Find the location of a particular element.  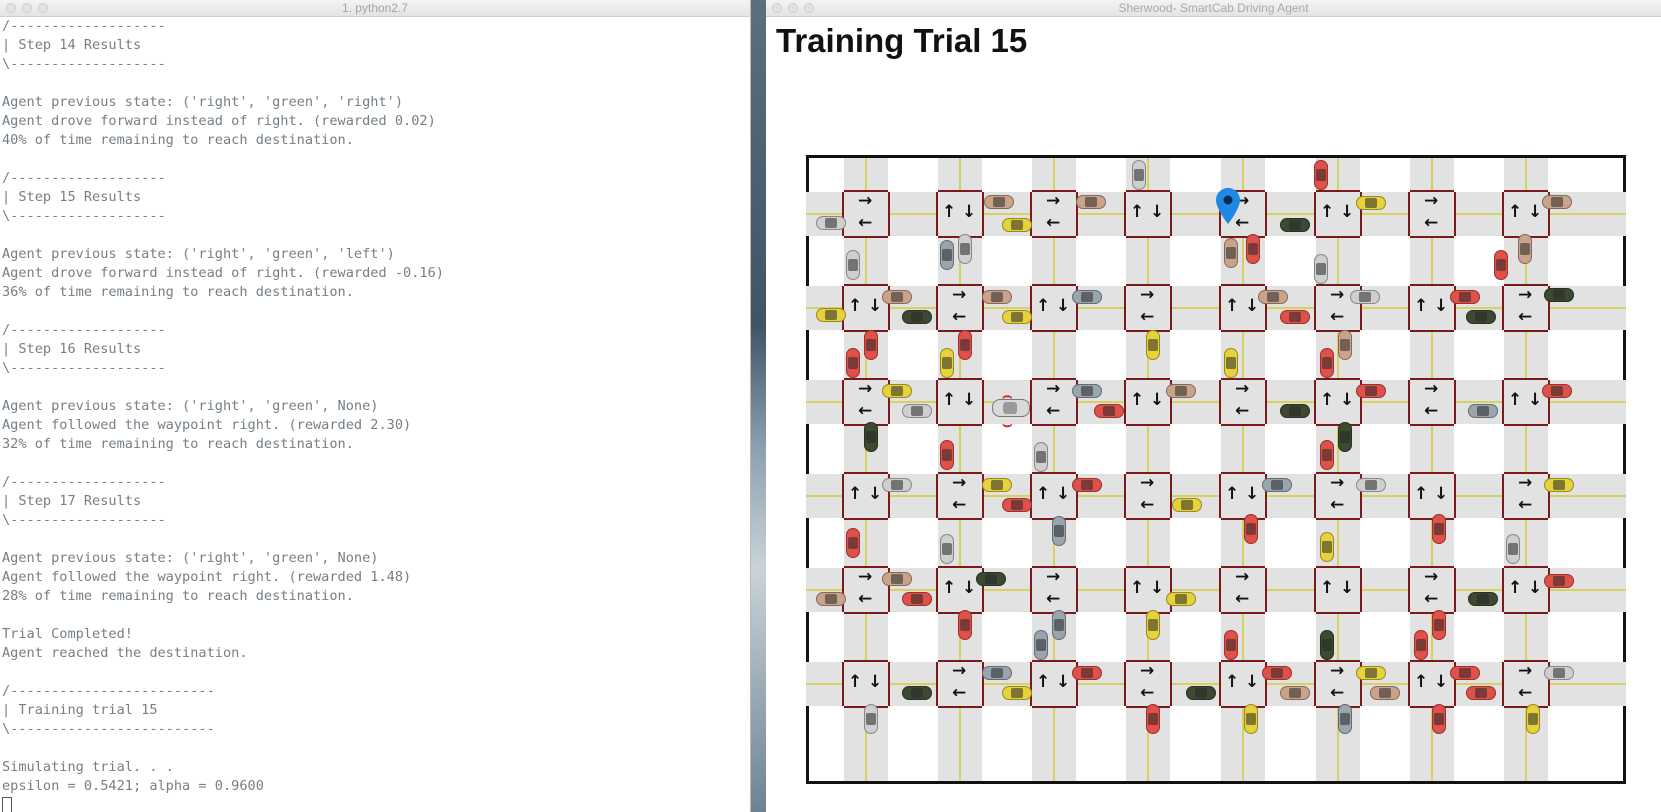

terminal-line: Trial Completed! is located at coordinates (67, 634).